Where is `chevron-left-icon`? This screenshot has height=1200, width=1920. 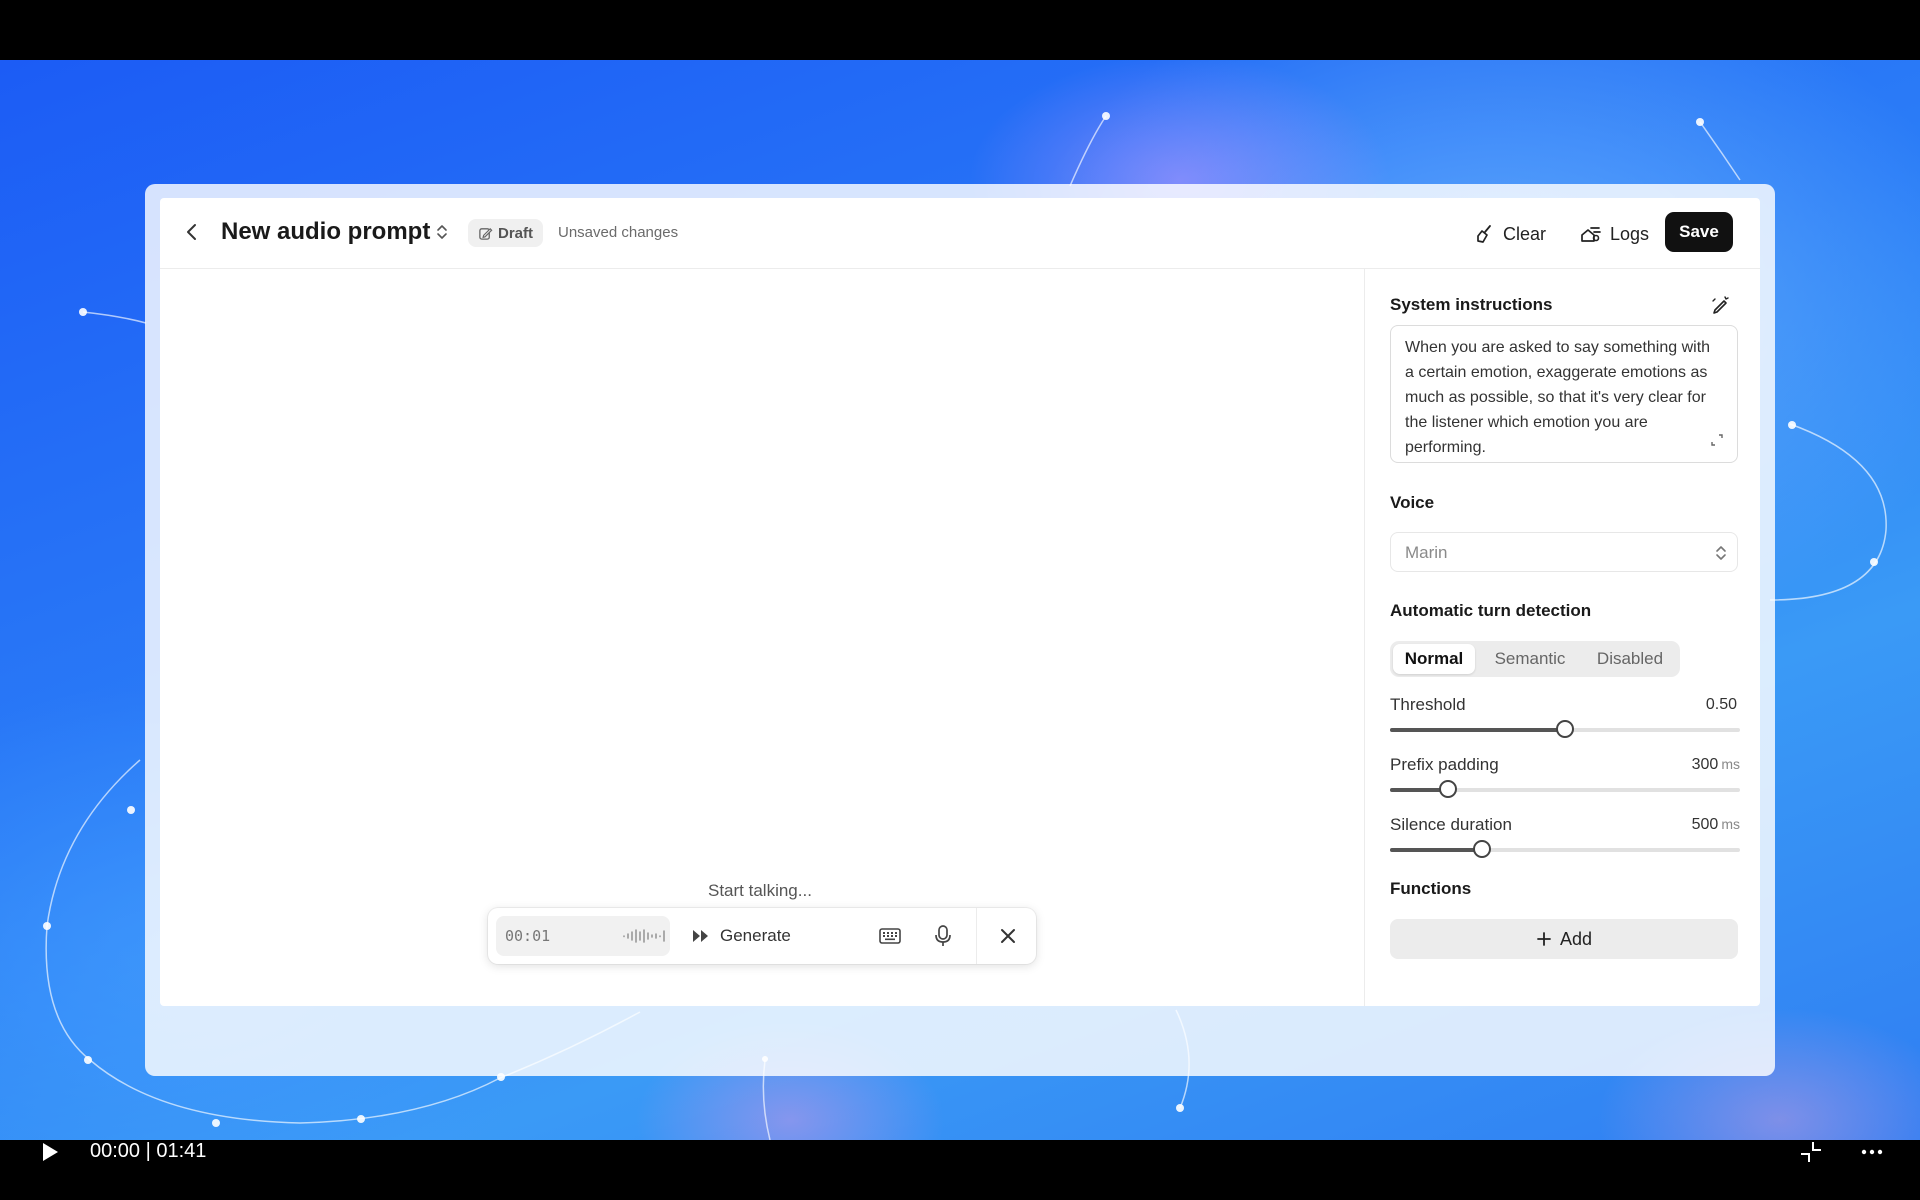 chevron-left-icon is located at coordinates (191, 232).